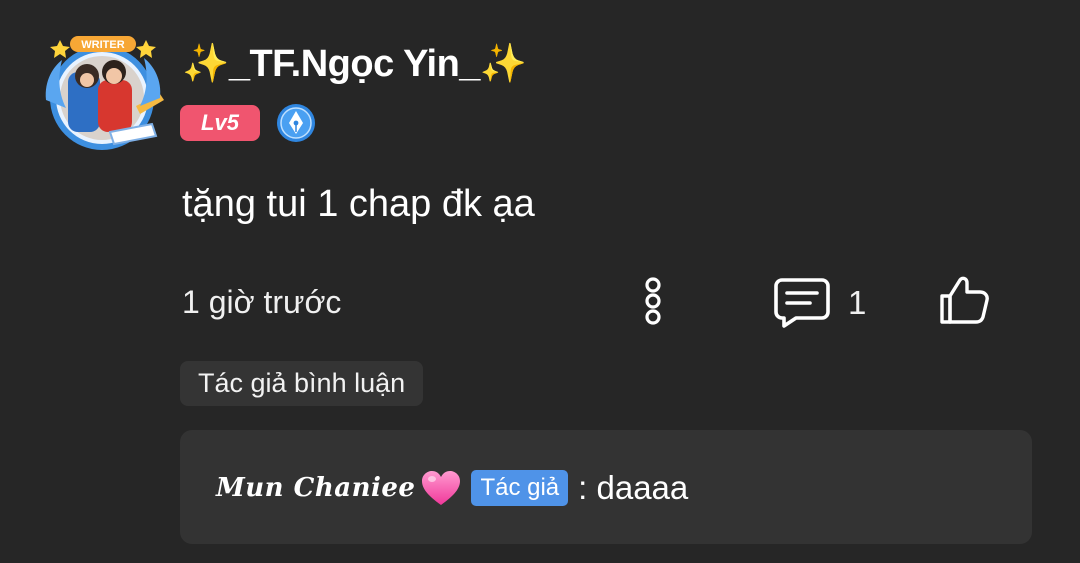  What do you see at coordinates (857, 302) in the screenshot?
I see `reply-count: 1` at bounding box center [857, 302].